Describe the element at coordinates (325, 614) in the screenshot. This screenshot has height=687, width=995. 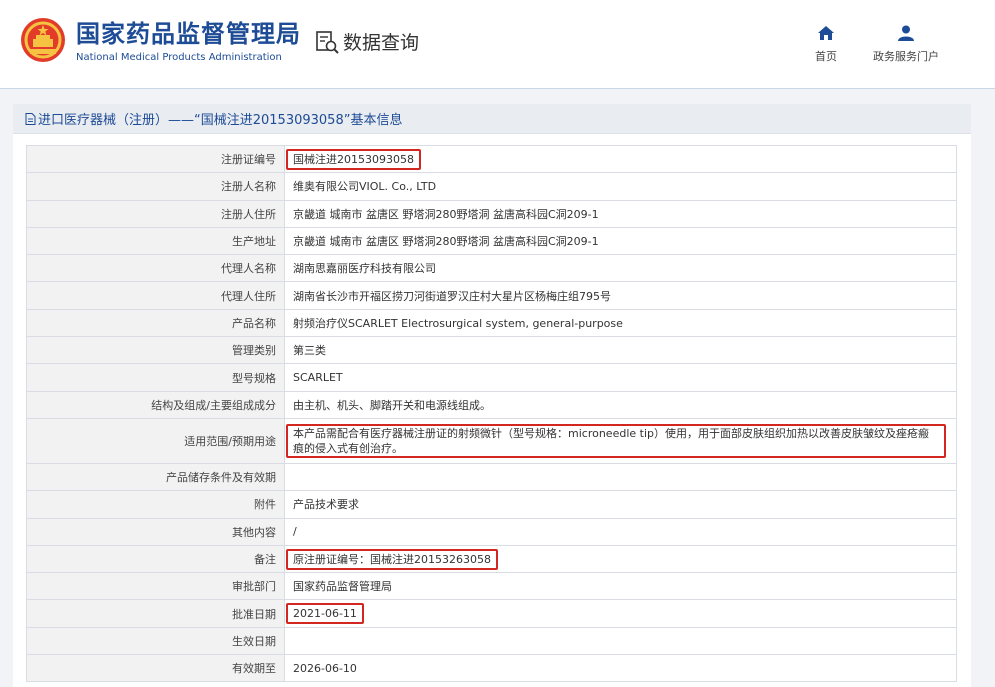
I see `approval-date-value: 2021-06-11` at that location.